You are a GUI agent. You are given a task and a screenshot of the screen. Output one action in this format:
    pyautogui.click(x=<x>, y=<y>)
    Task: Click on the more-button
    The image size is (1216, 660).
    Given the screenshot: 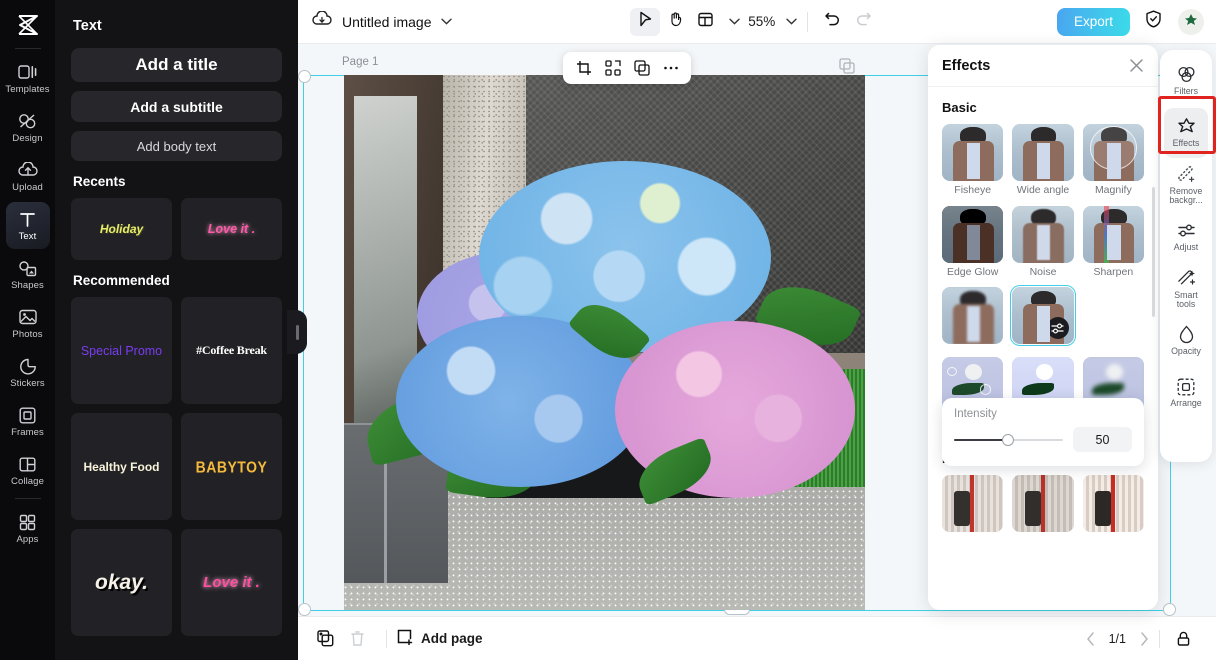 What is the action you would take?
    pyautogui.click(x=671, y=68)
    